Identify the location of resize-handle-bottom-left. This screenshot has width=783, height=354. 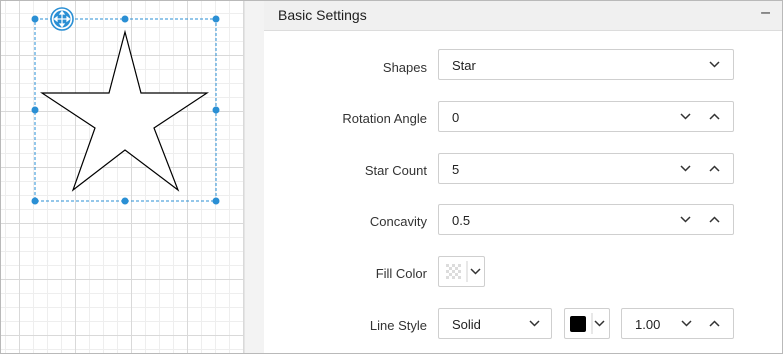
(35, 201).